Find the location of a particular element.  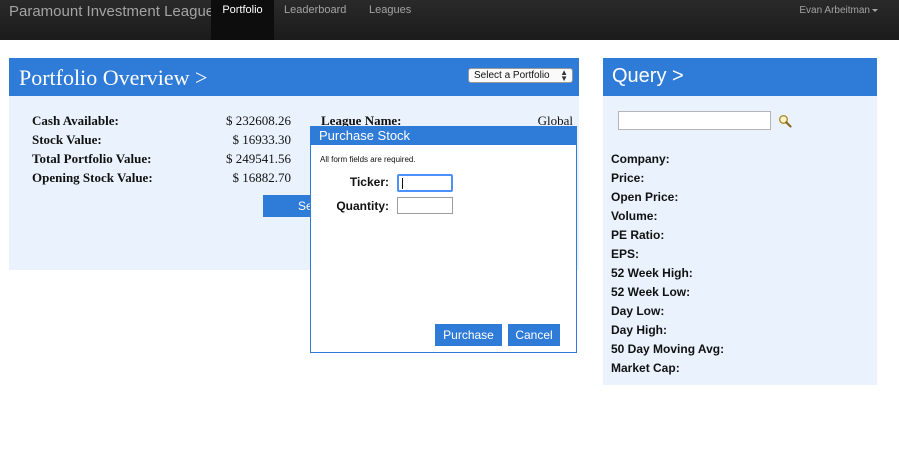

required-fields-note: All form fields are required. is located at coordinates (368, 159).